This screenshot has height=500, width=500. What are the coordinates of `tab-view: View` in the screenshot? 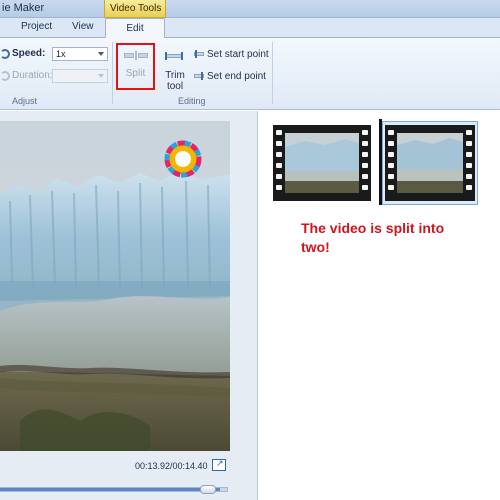 It's located at (83, 26).